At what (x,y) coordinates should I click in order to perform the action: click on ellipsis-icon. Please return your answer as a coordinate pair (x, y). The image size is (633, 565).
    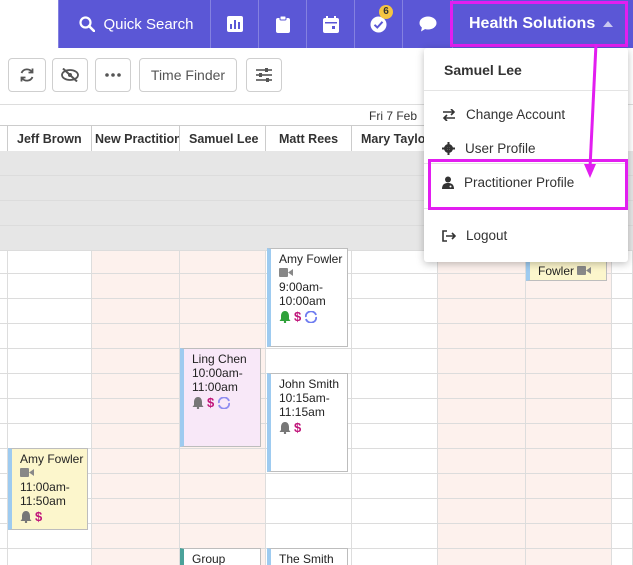
    Looking at the image, I should click on (113, 75).